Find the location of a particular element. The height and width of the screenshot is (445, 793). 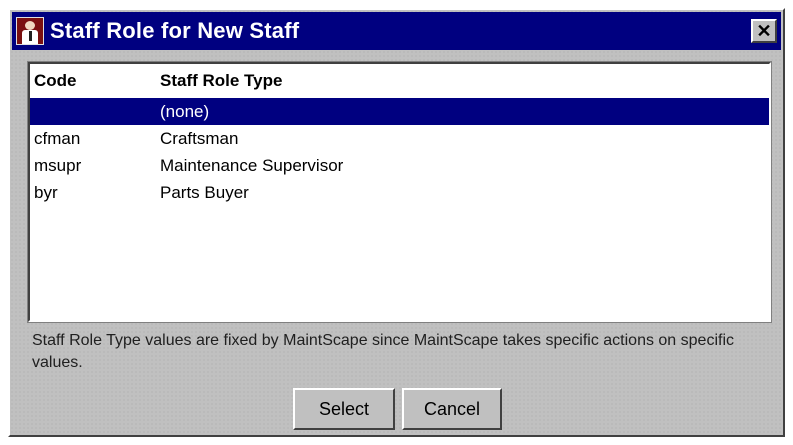

list-row-parts-buyer: byr Parts Buyer is located at coordinates (399, 192).